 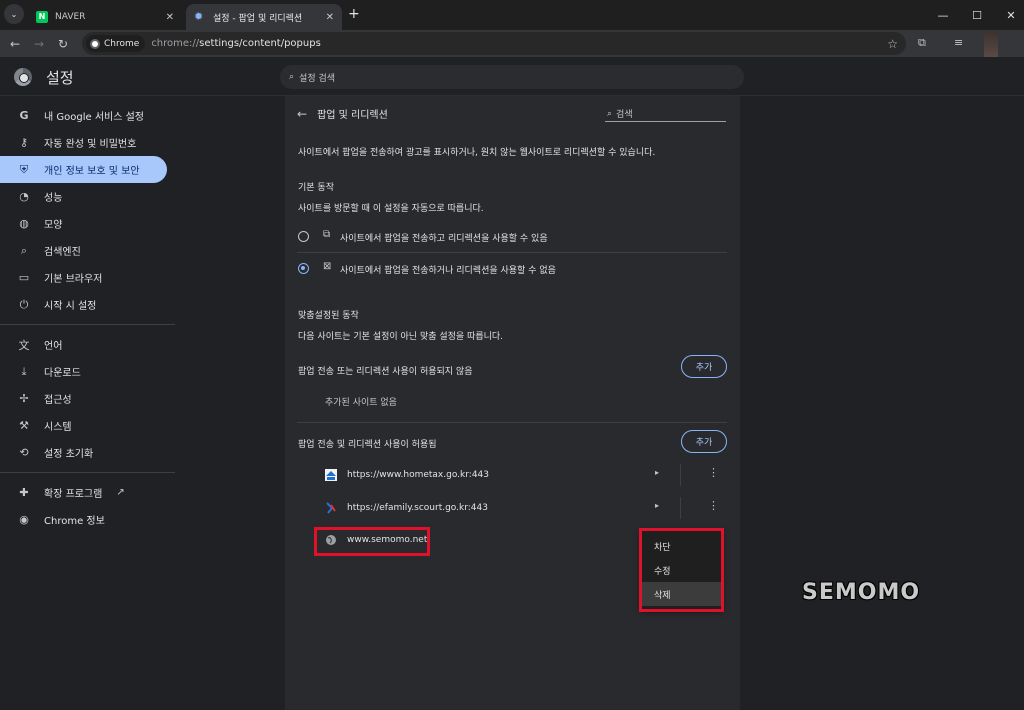 What do you see at coordinates (87, 250) in the screenshot?
I see `sidebar-item-search-engine: ⌕ 검색엔진` at bounding box center [87, 250].